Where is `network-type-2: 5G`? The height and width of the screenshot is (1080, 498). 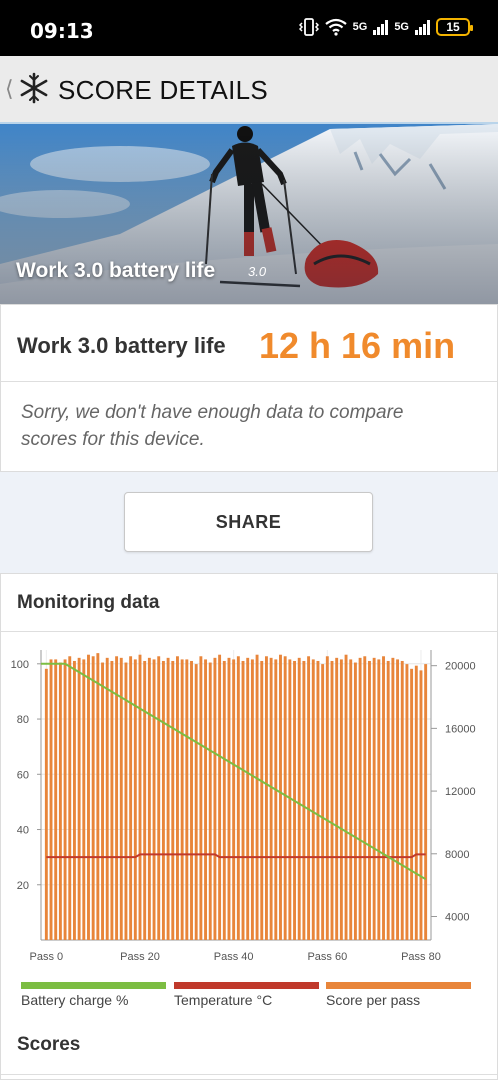 network-type-2: 5G is located at coordinates (401, 27).